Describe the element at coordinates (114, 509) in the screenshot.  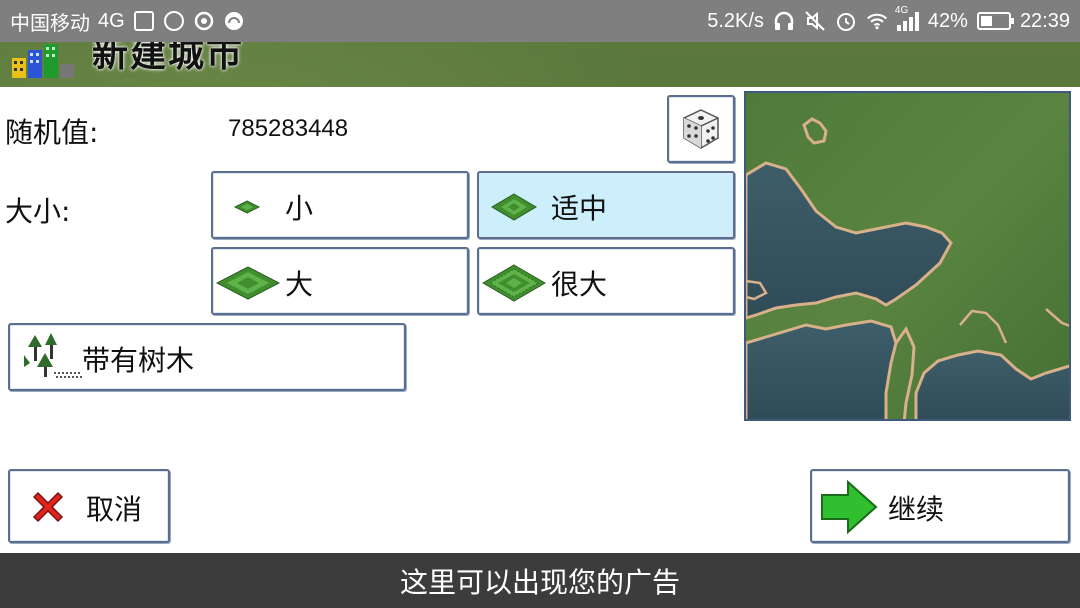
I see `cancel-label: 取消` at that location.